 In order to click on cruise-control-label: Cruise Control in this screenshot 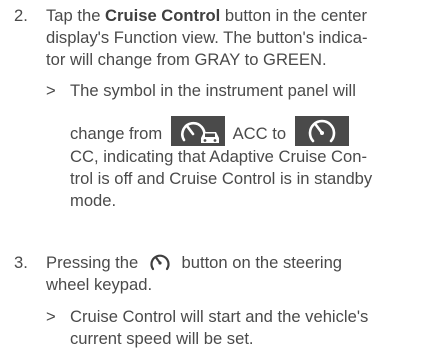, I will do `click(163, 15)`.